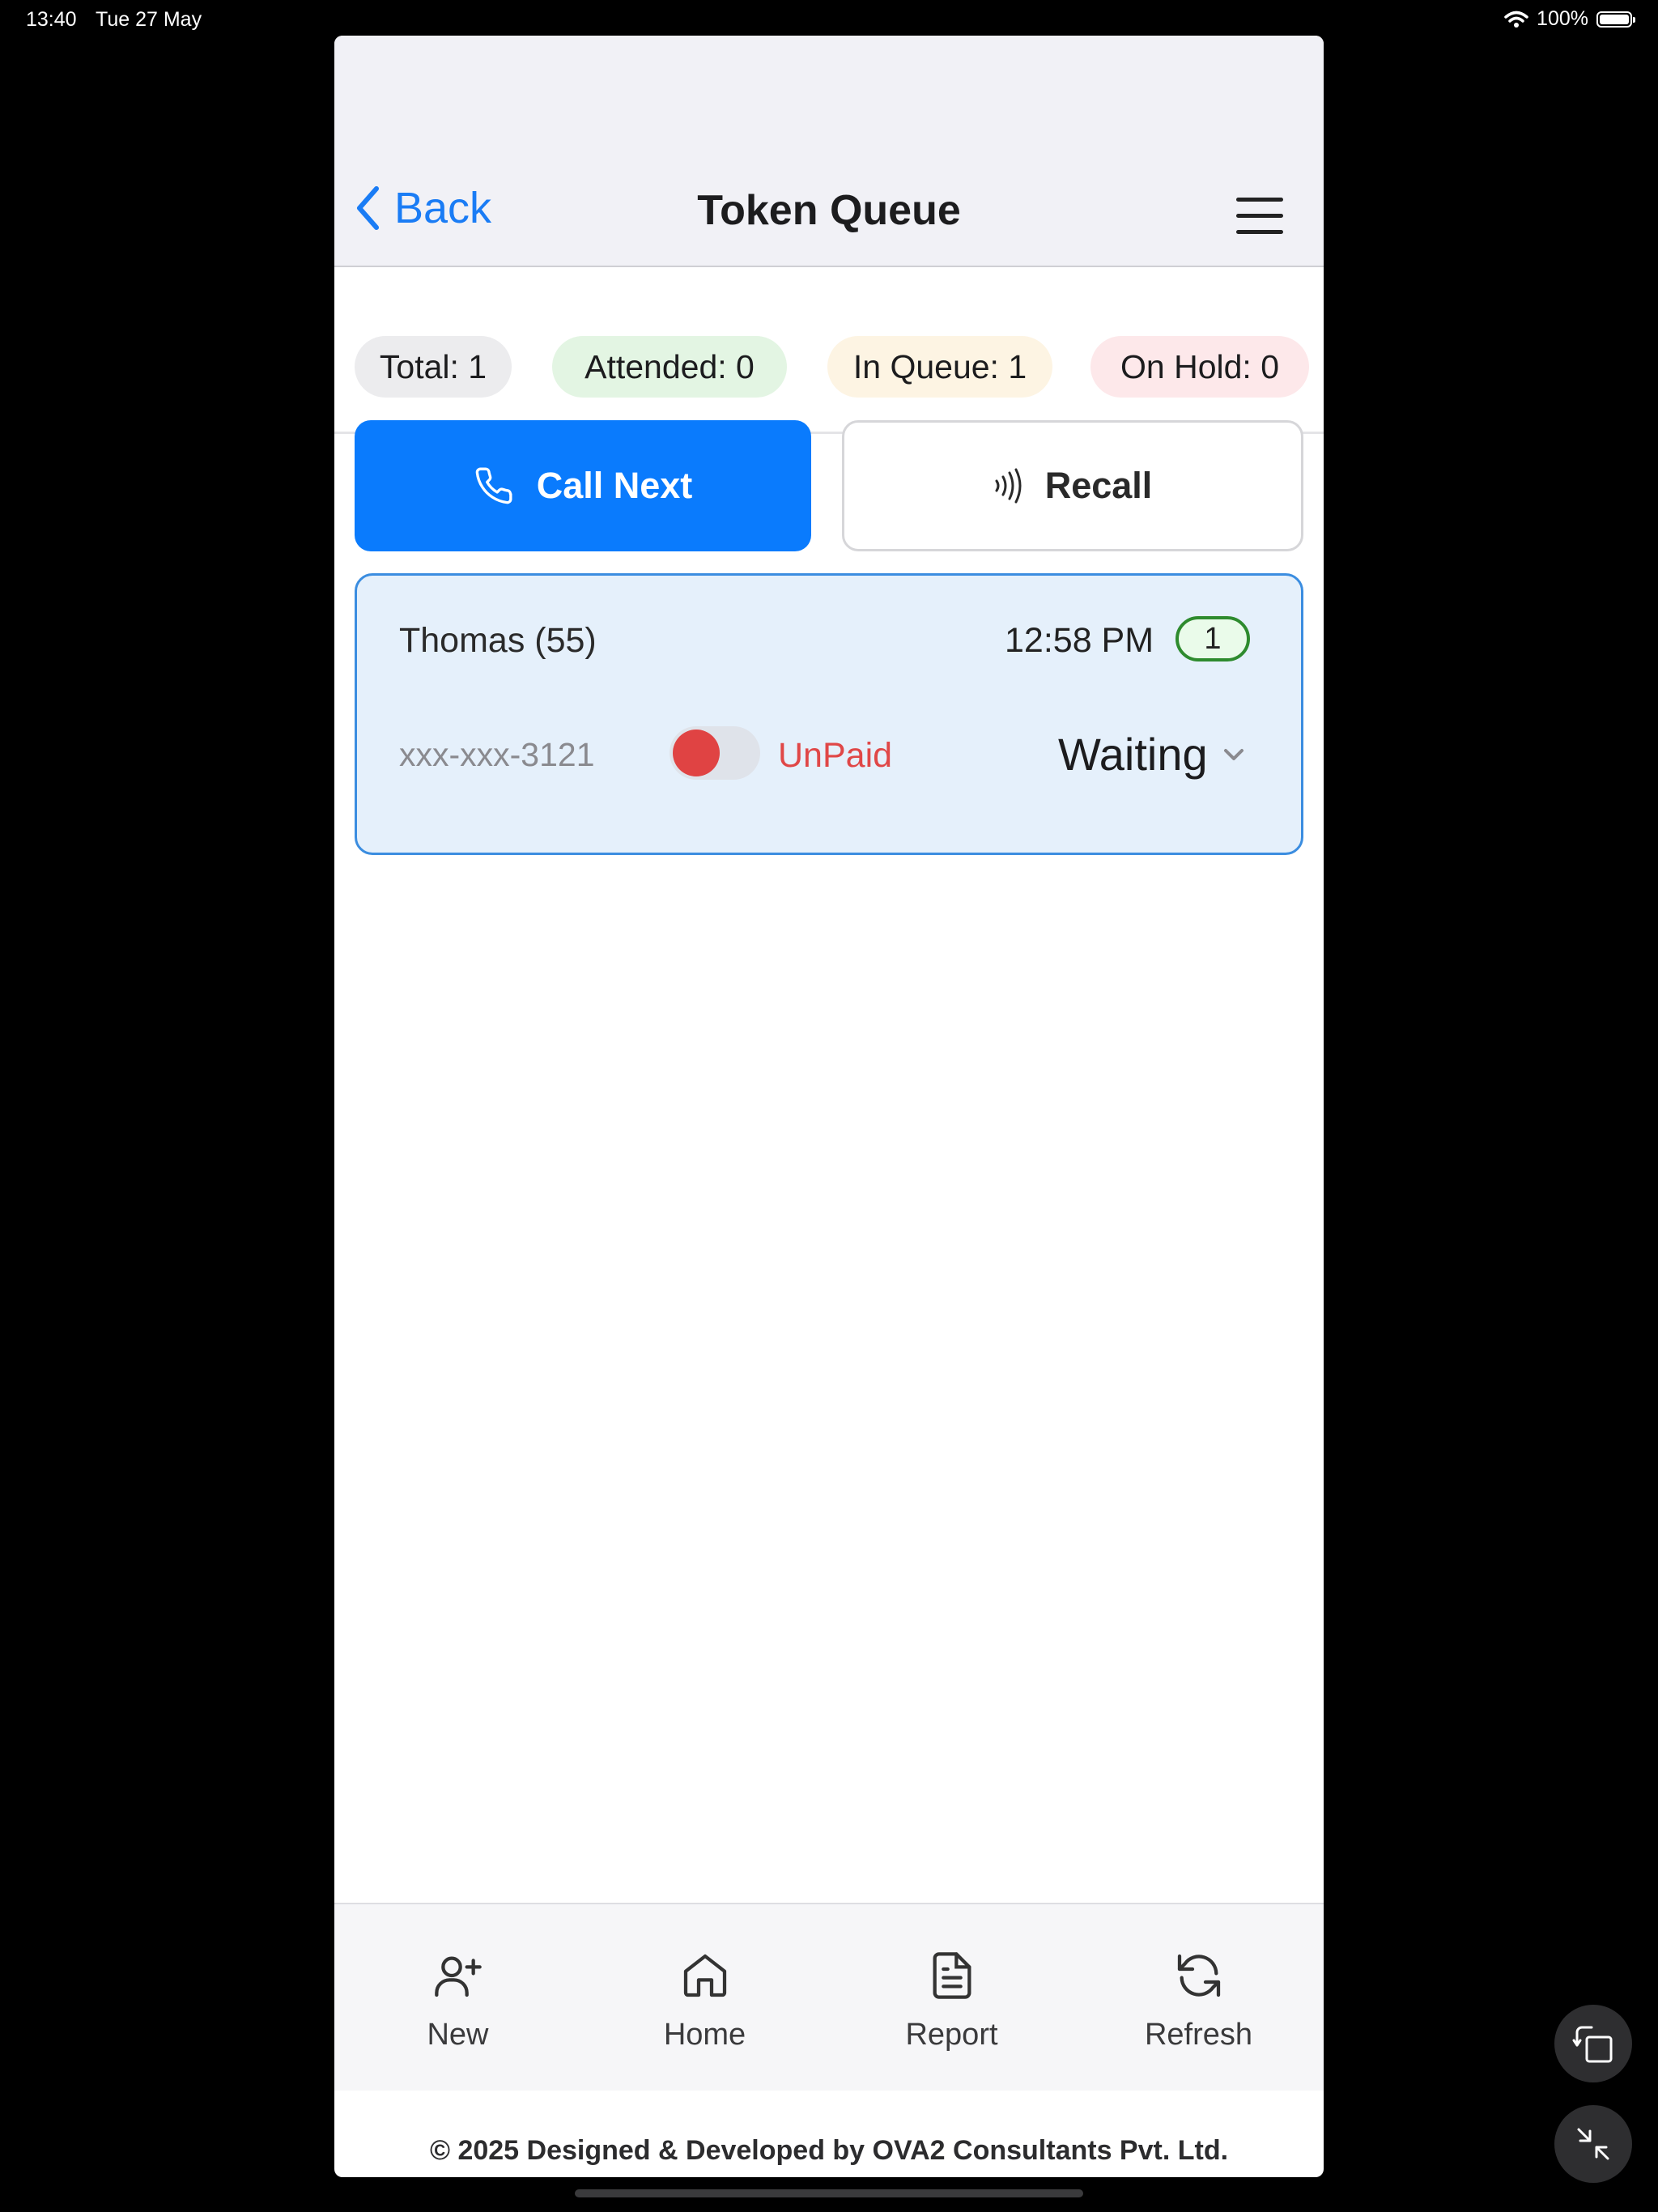  Describe the element at coordinates (1212, 639) in the screenshot. I see `token-badge: 1` at that location.